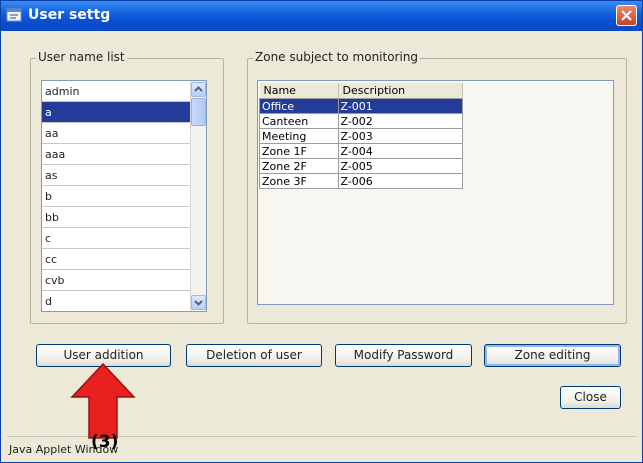 Image resolution: width=643 pixels, height=463 pixels. What do you see at coordinates (117, 112) in the screenshot?
I see `list-item: a` at bounding box center [117, 112].